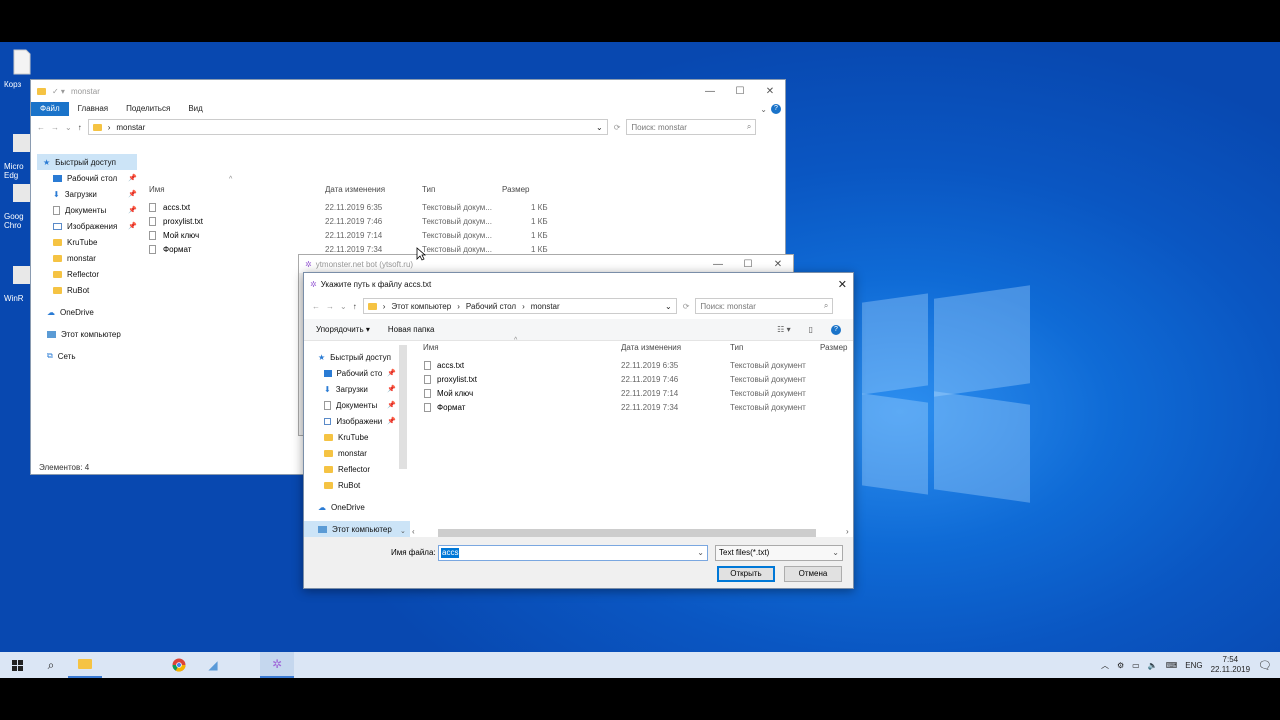  What do you see at coordinates (355, 306) in the screenshot?
I see `up-arrow-icon: ↑` at bounding box center [355, 306].